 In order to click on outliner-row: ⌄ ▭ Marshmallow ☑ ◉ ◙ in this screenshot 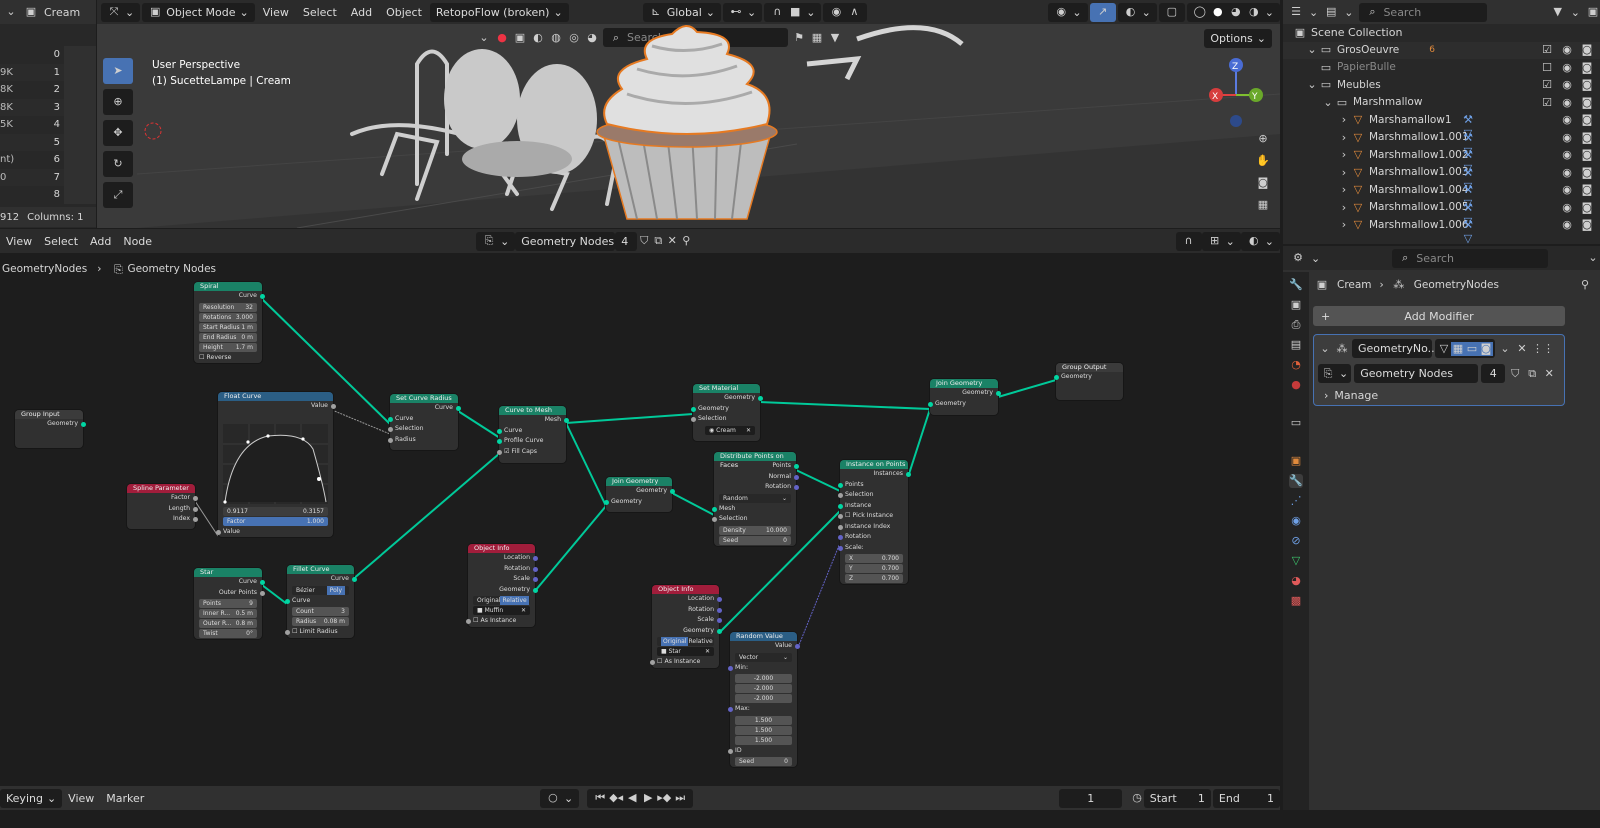, I will do `click(1441, 103)`.